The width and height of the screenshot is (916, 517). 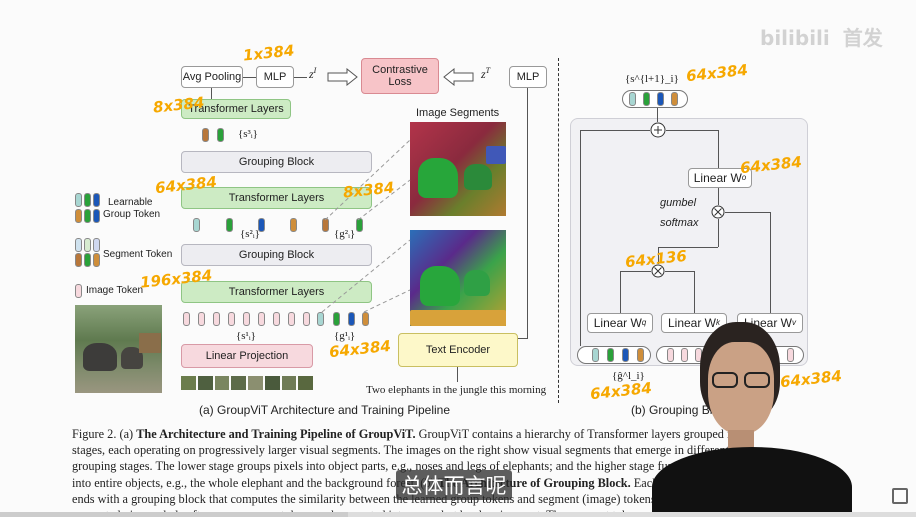 I want to click on annotation-1x384: 1x384, so click(x=269, y=53).